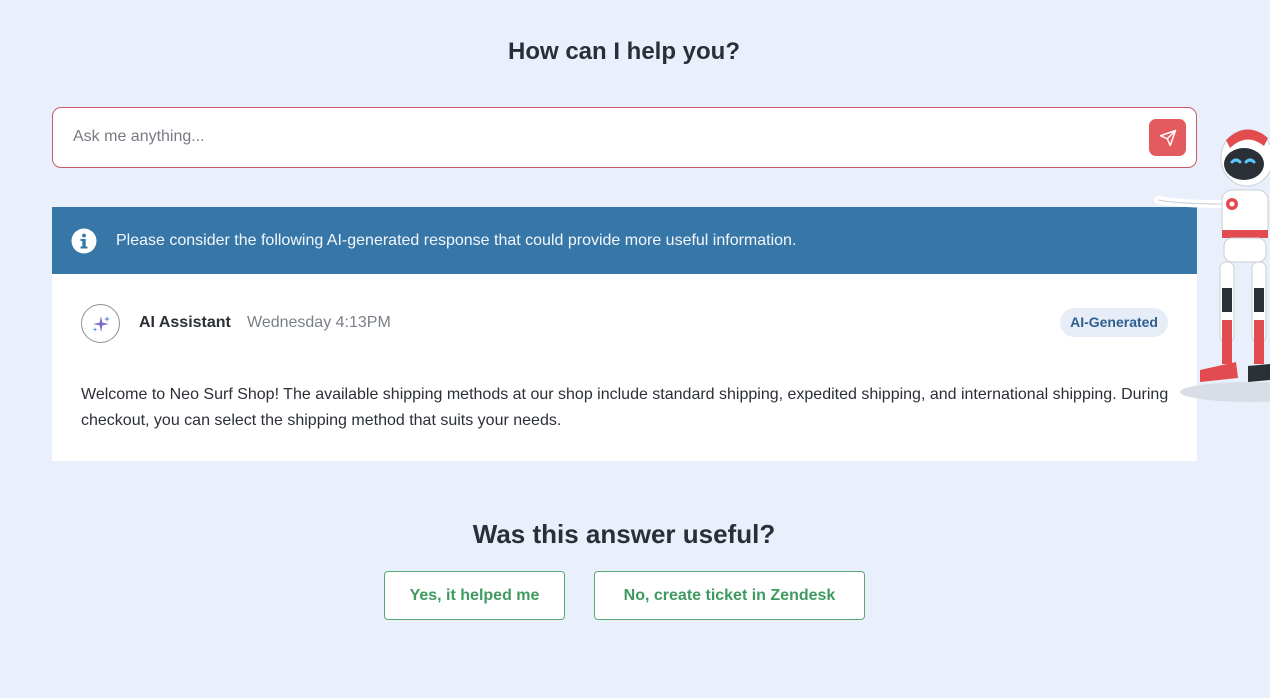 The width and height of the screenshot is (1270, 698). I want to click on search-input, so click(603, 137).